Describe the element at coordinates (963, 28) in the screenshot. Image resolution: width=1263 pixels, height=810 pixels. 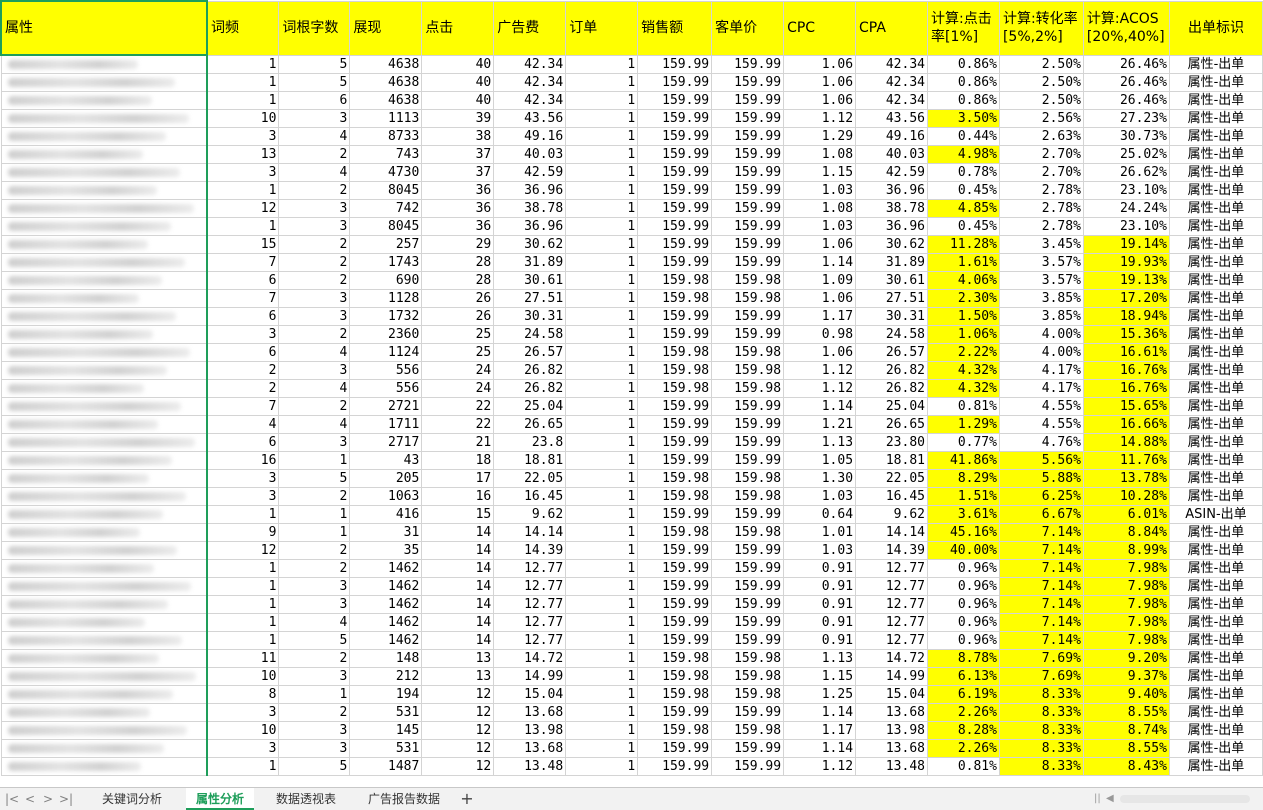
I see `header-ctr: 计算:点击率[1%]` at that location.